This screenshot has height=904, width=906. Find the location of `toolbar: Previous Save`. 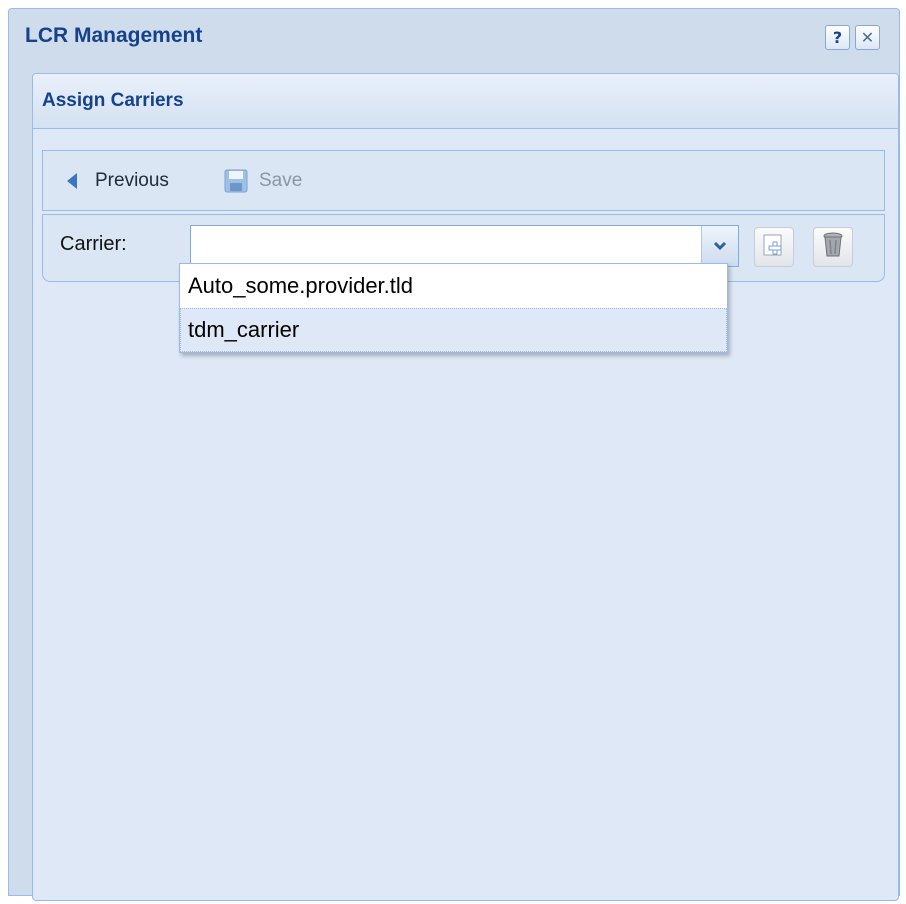

toolbar: Previous Save is located at coordinates (463, 180).